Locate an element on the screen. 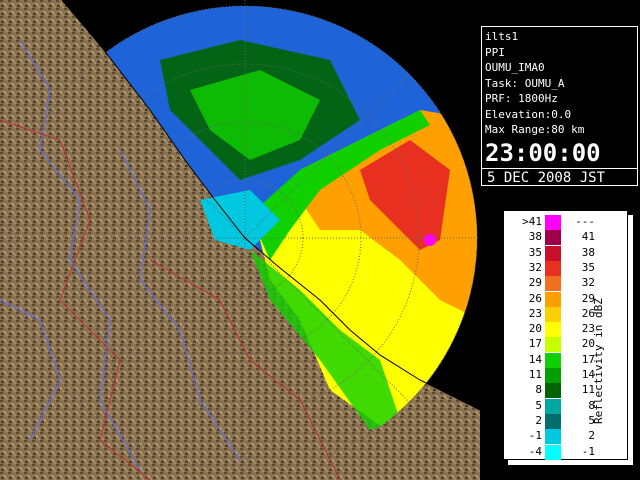 The width and height of the screenshot is (640, 480). legend-high-value: 5 is located at coordinates (591, 420).